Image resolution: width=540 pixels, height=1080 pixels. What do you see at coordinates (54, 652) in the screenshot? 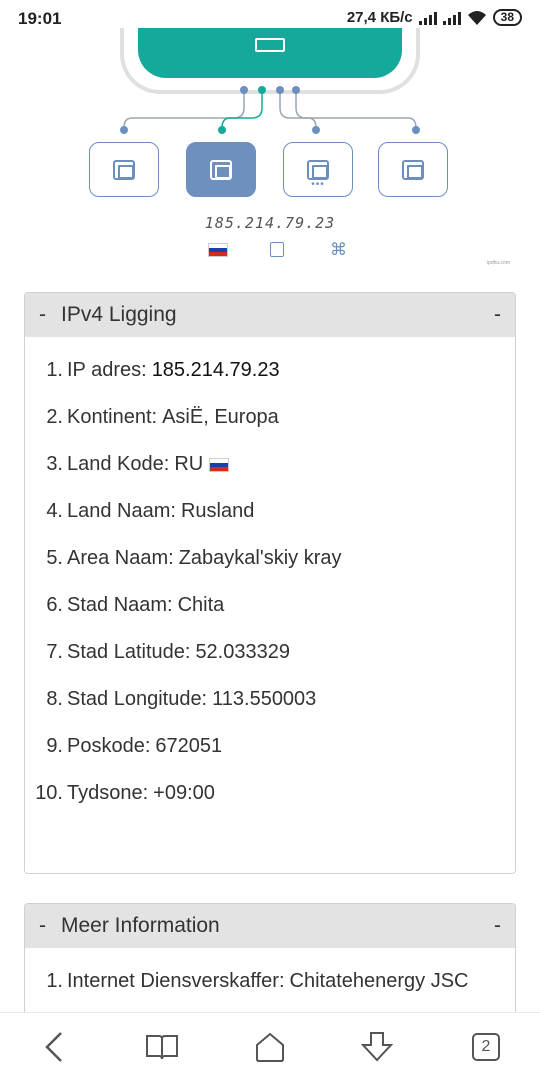
I see `item-number: 7.` at bounding box center [54, 652].